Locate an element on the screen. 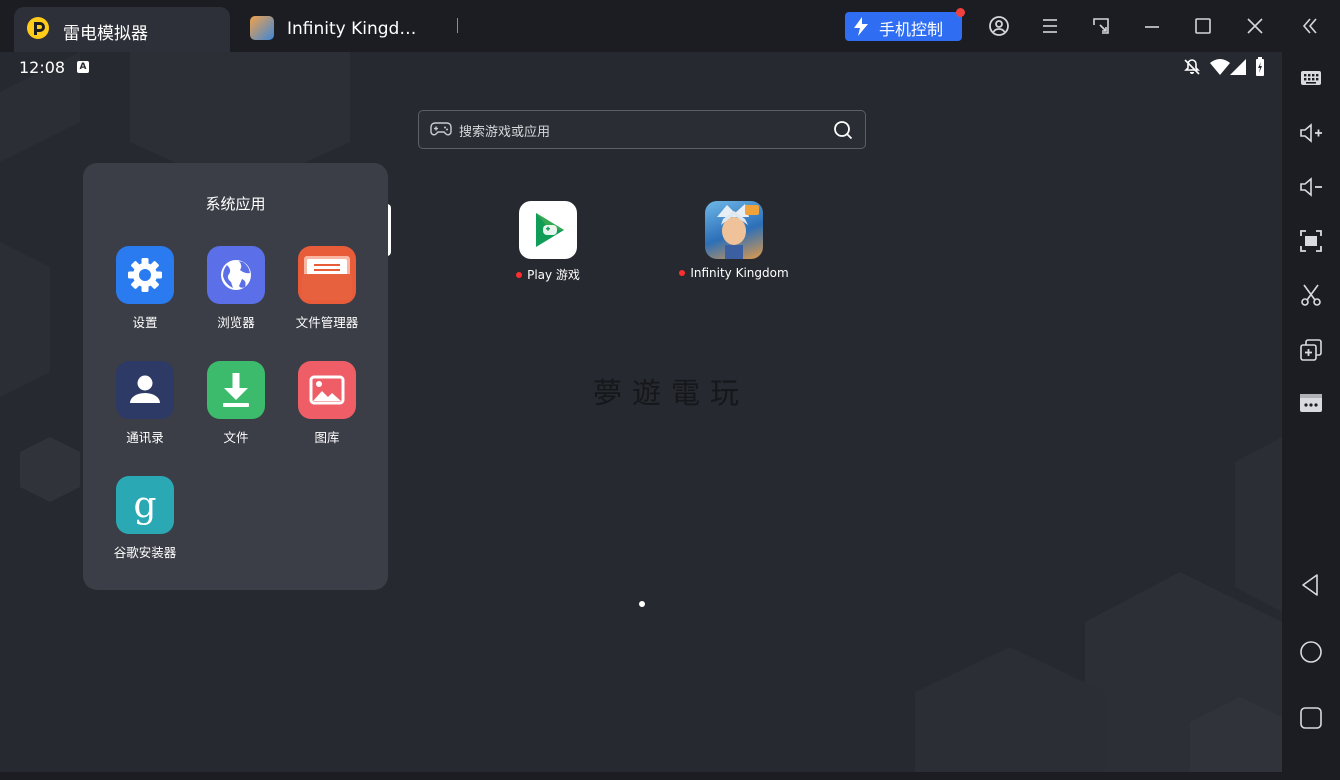  multi-instance-icon is located at coordinates (1311, 350).